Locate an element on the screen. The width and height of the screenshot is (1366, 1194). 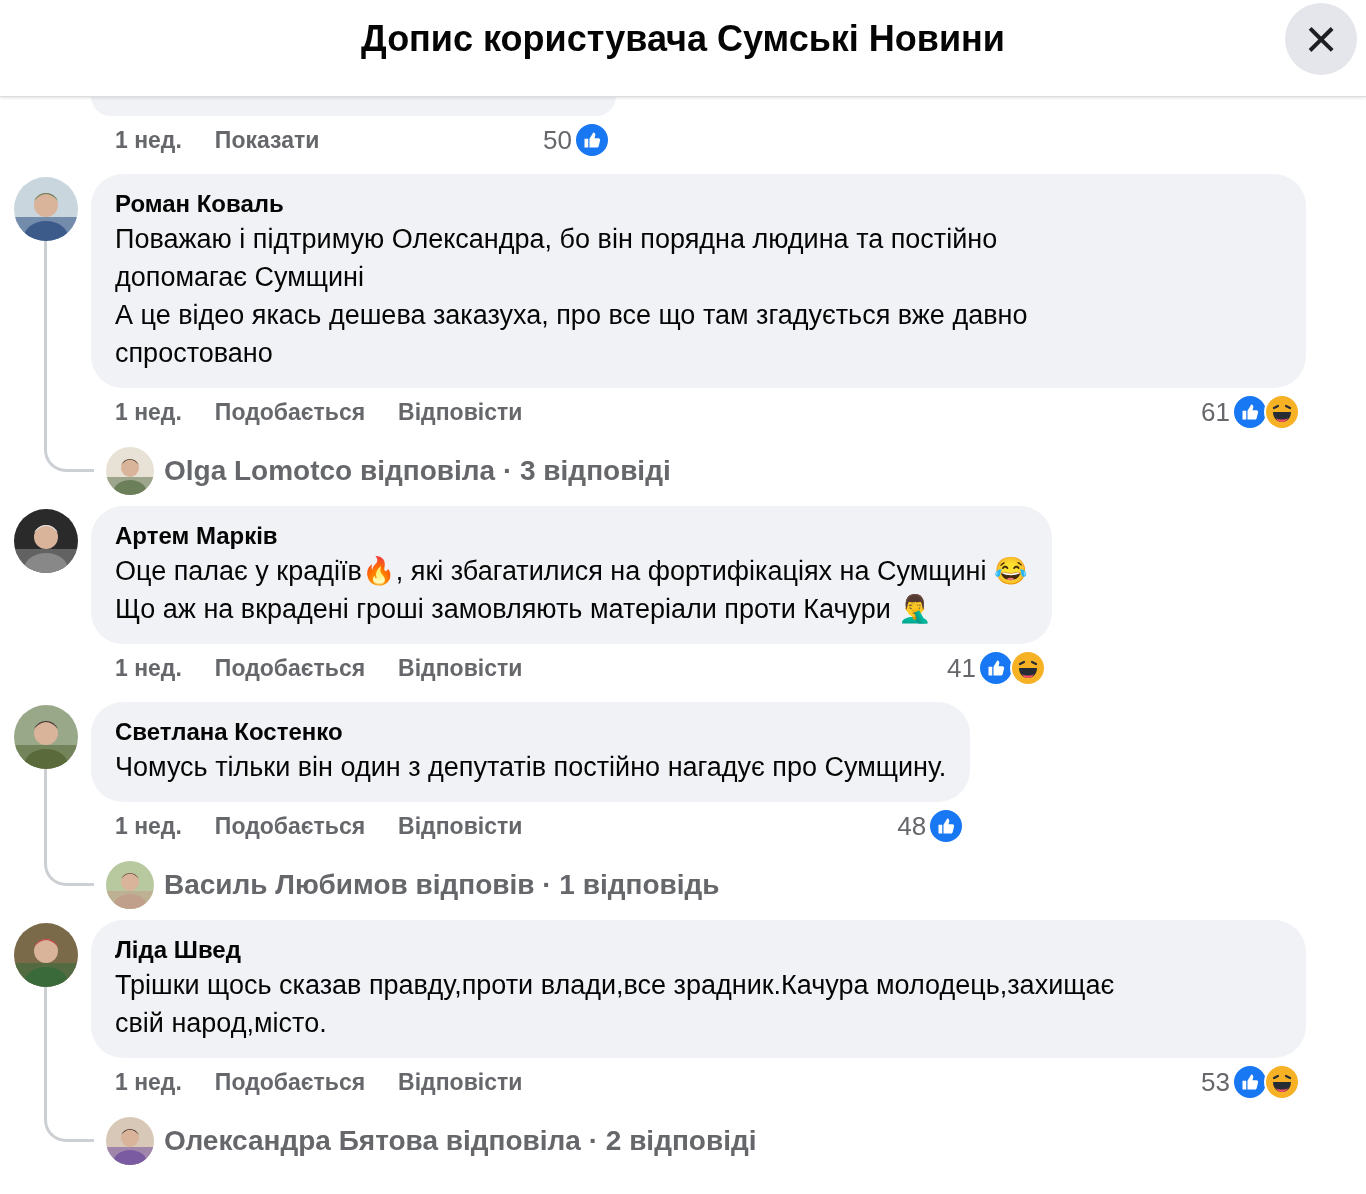
reaction-count: 41 is located at coordinates (961, 668).